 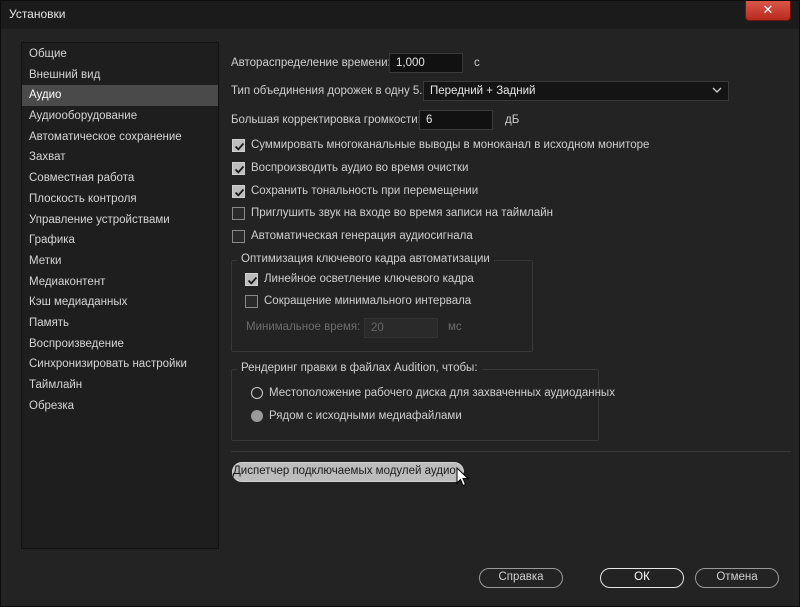 I want to click on help-button: Справка, so click(x=521, y=578).